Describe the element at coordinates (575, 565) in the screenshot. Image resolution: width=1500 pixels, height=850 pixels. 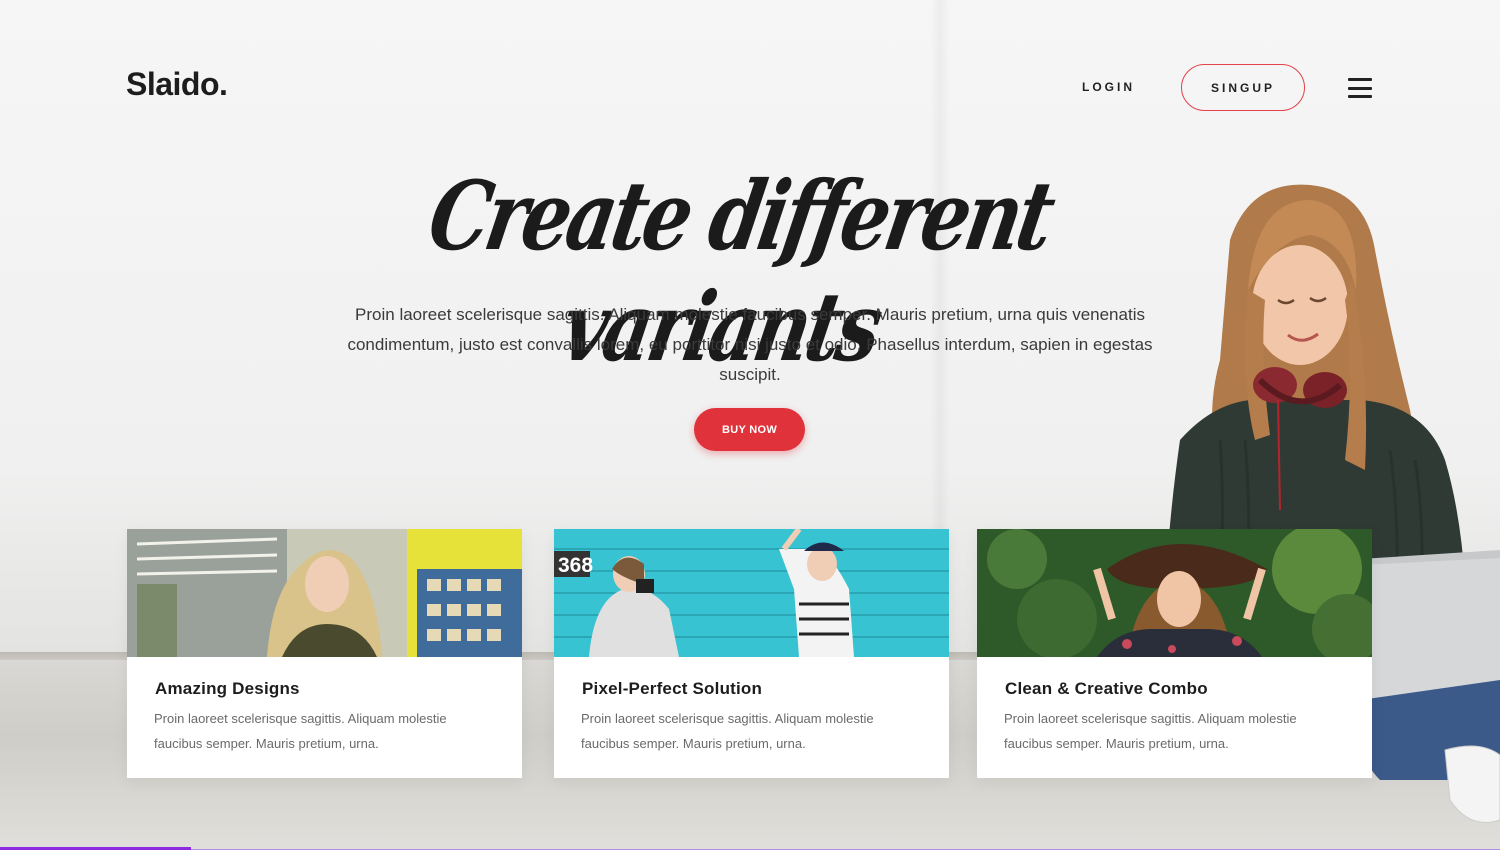
I see `image-badge-number: 368` at that location.